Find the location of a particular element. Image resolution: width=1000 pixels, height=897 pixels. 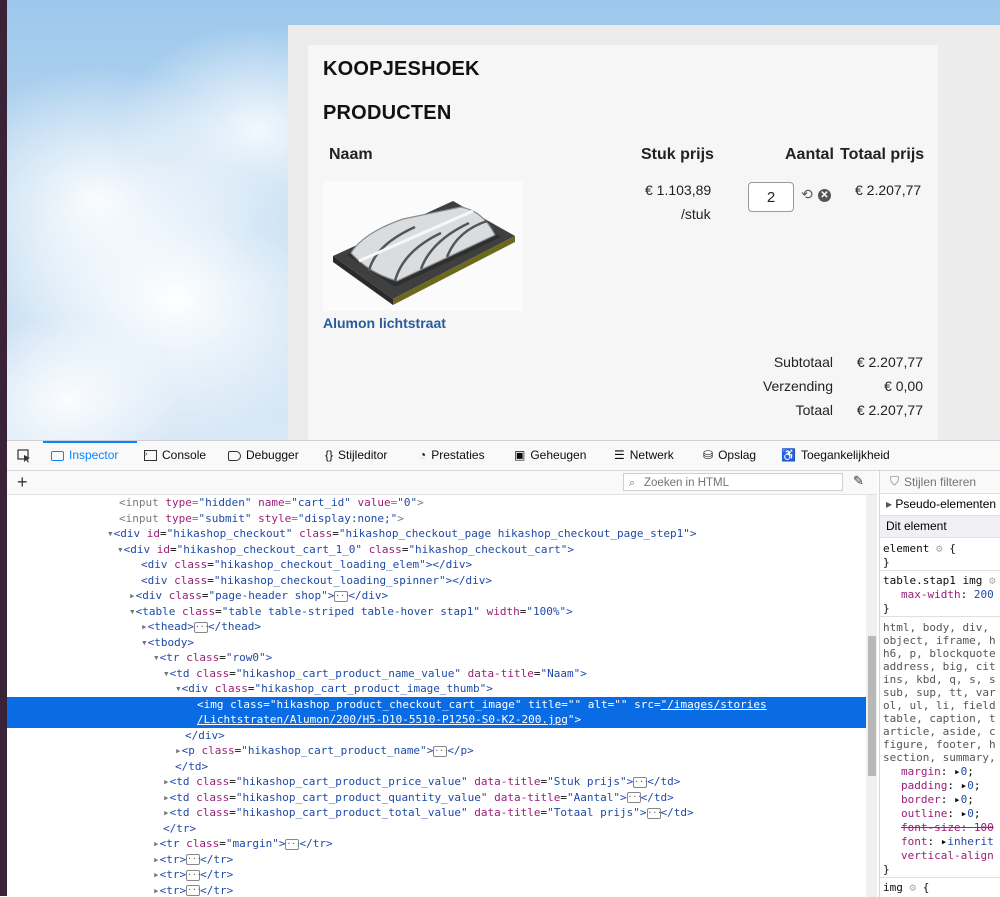

styles-filter: ⛉ Stijlen filteren is located at coordinates (940, 482).